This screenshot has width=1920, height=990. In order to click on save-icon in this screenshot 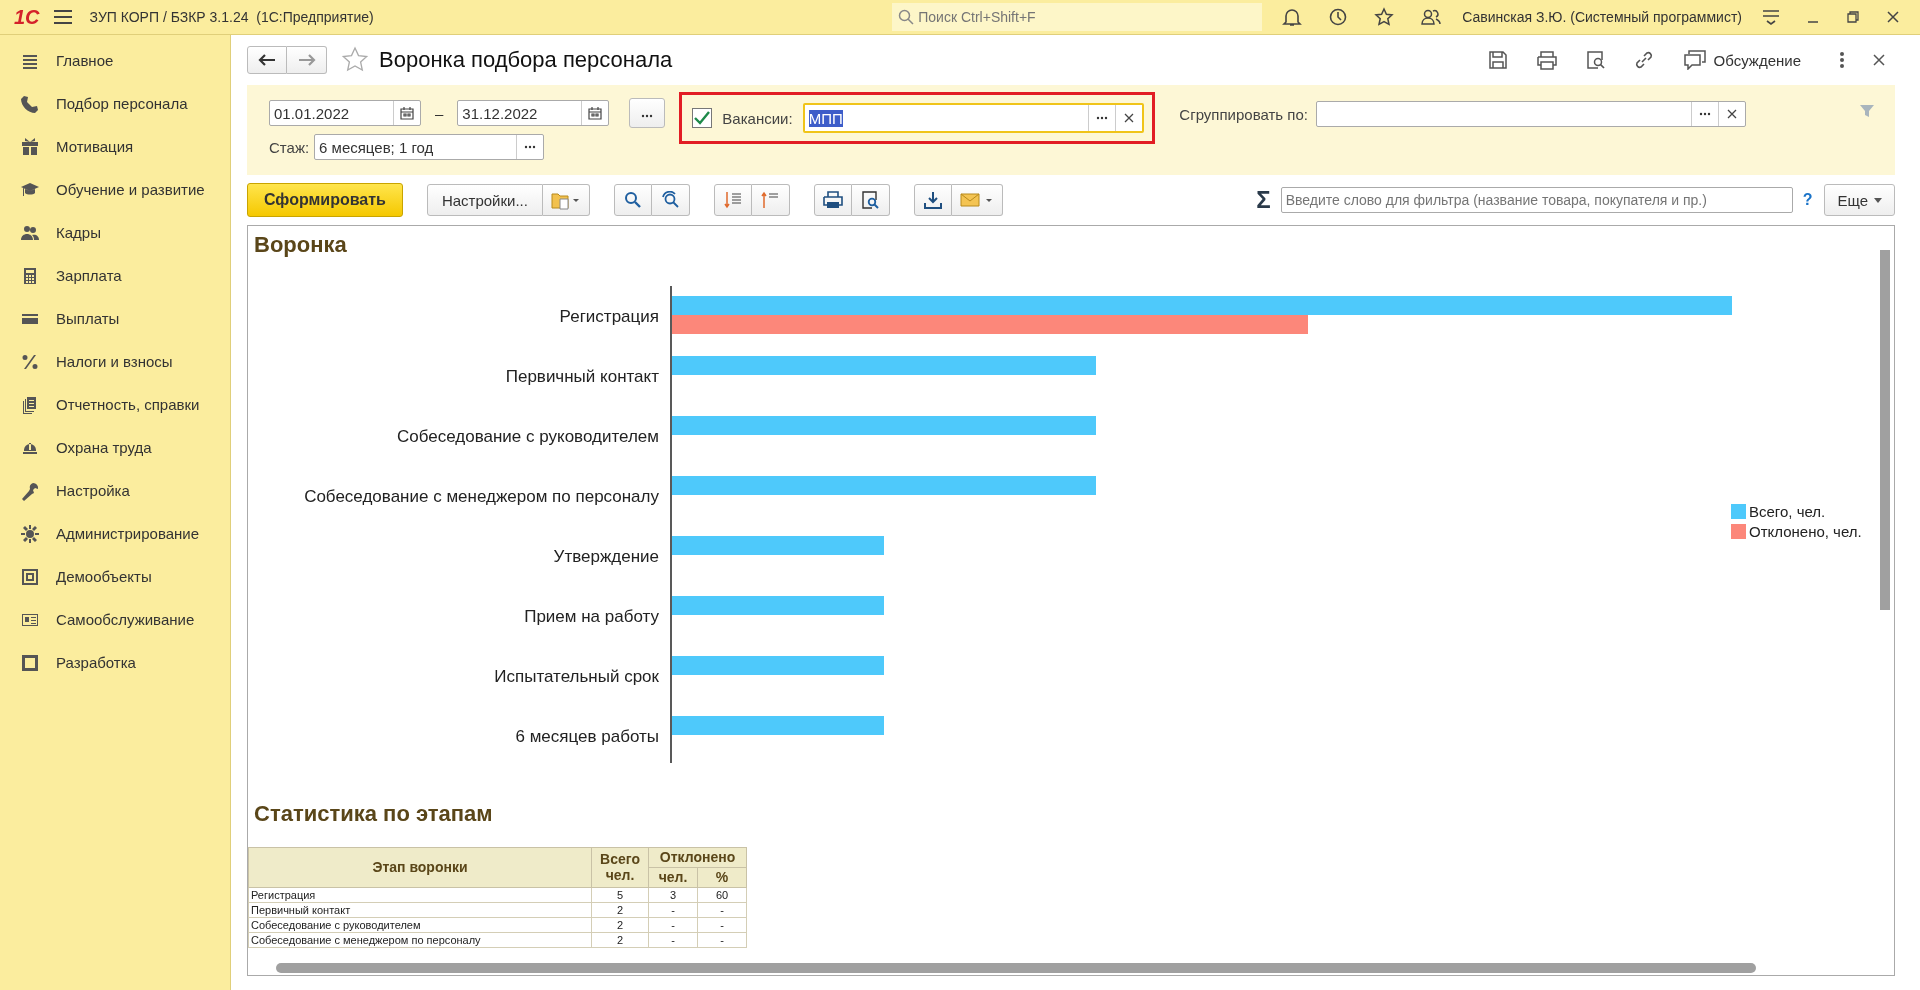, I will do `click(1497, 60)`.